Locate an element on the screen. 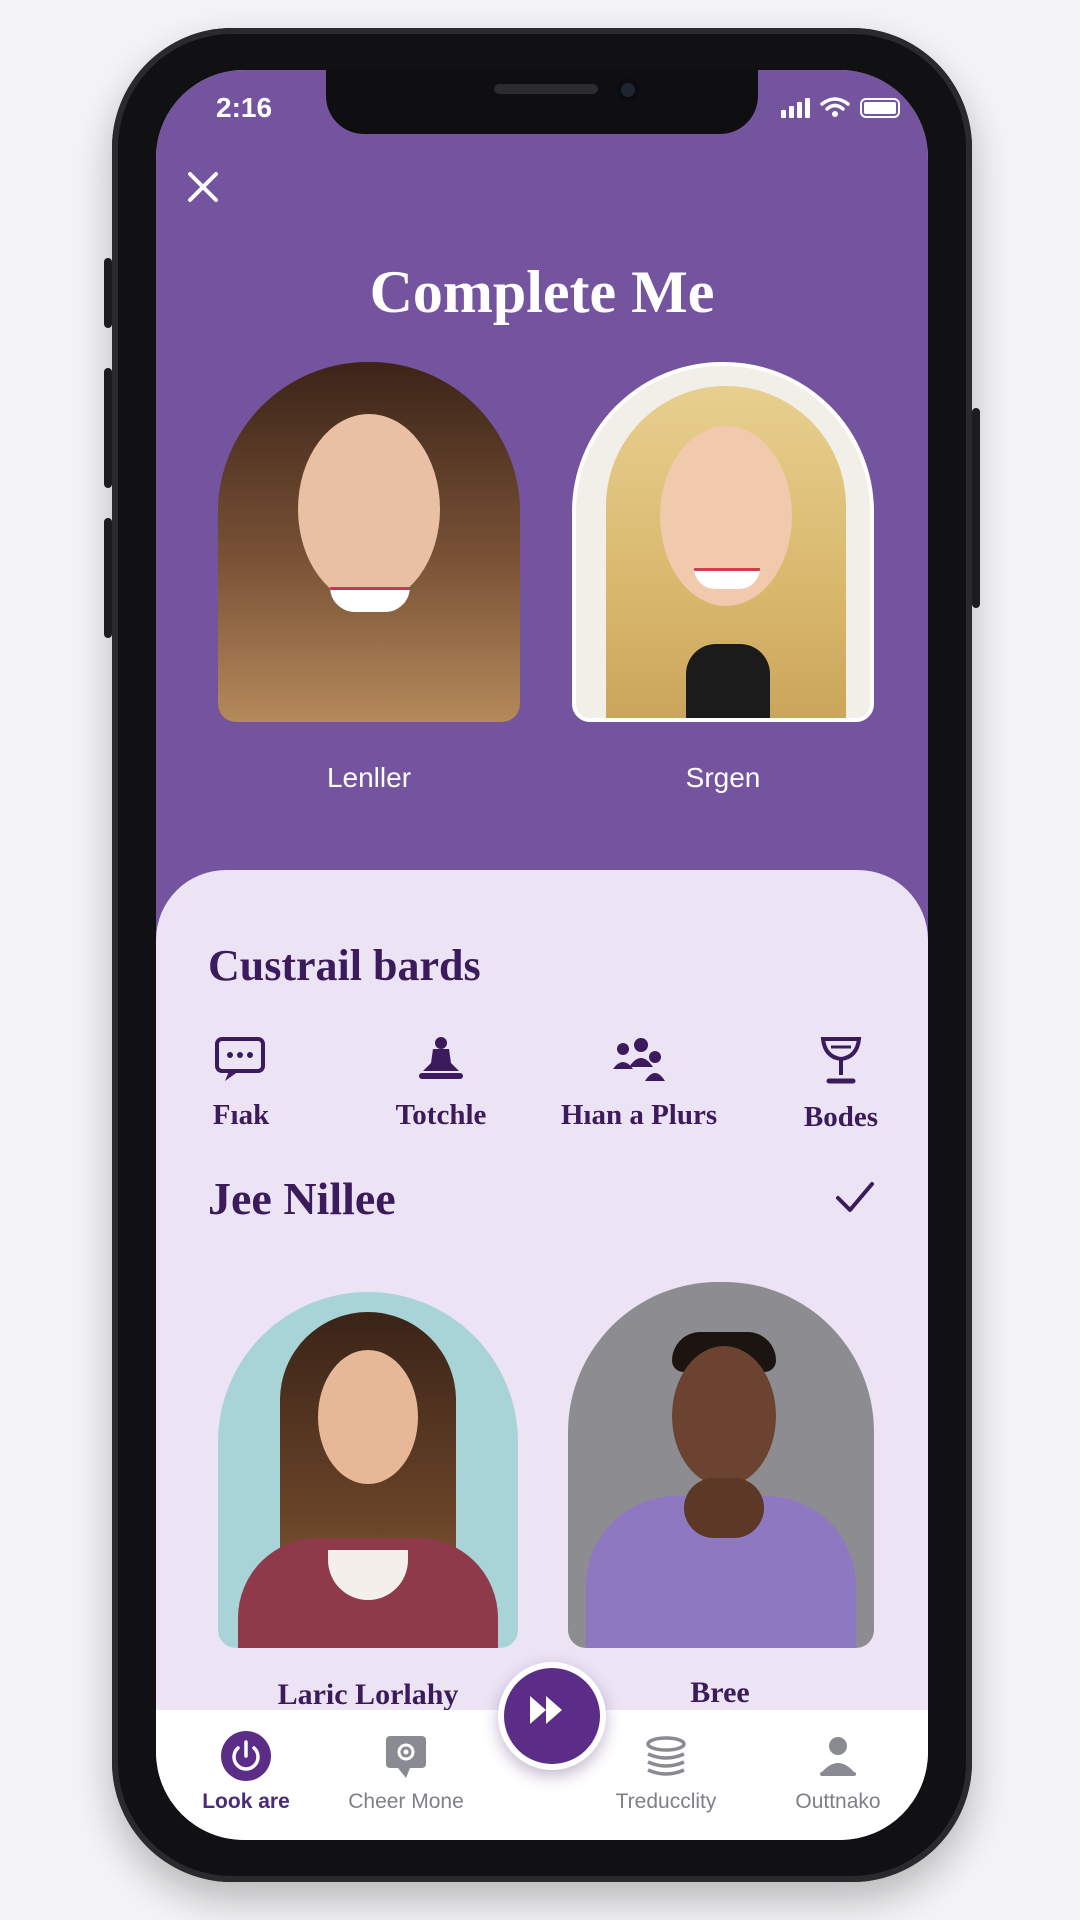  settings-chat-icon is located at coordinates (406, 1757).